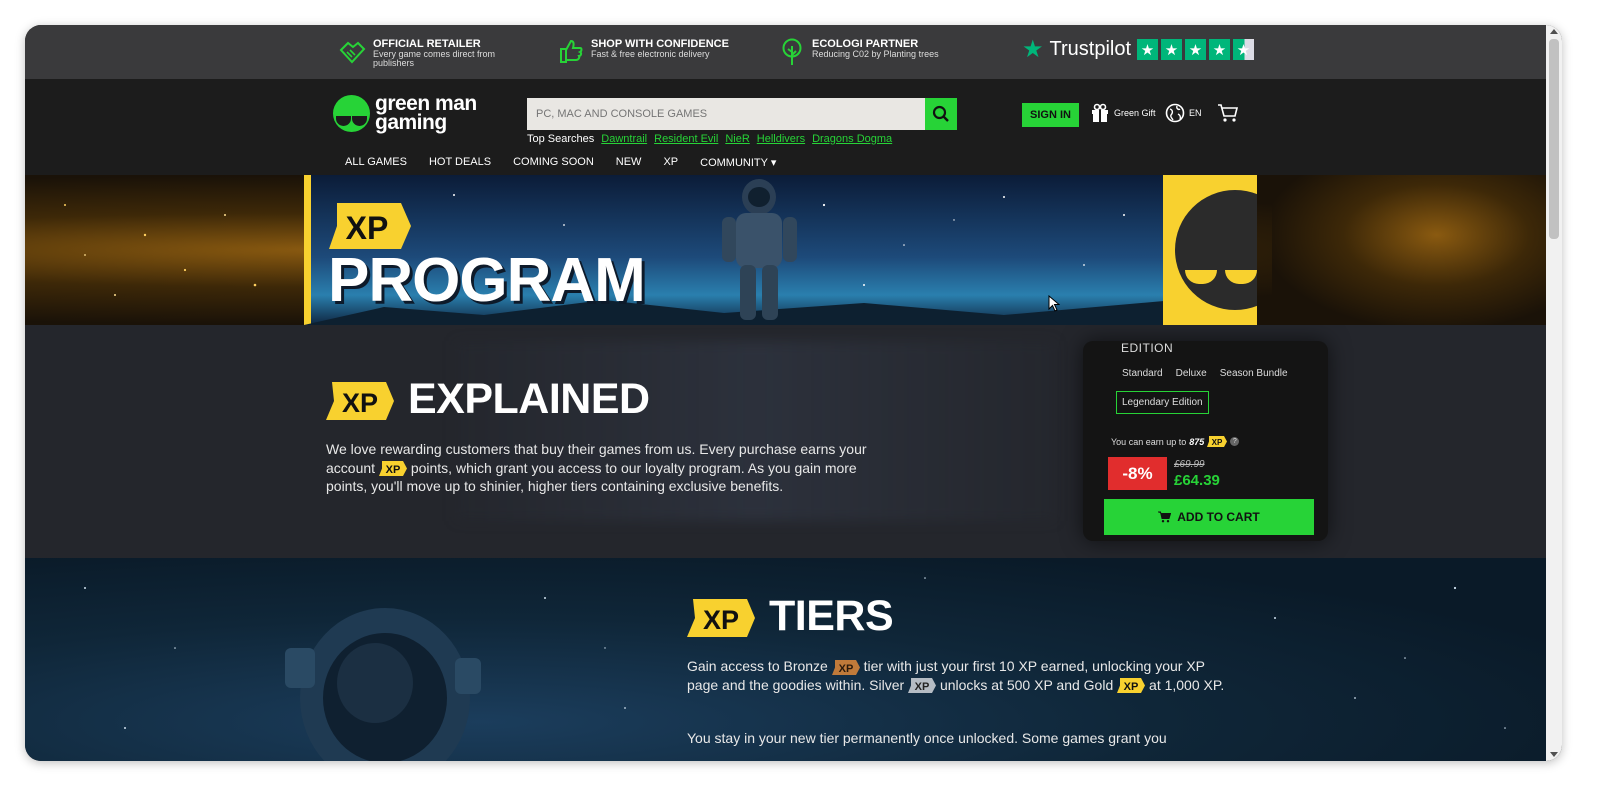 This screenshot has width=1600, height=794. I want to click on page-scrollbar, so click(1554, 393).